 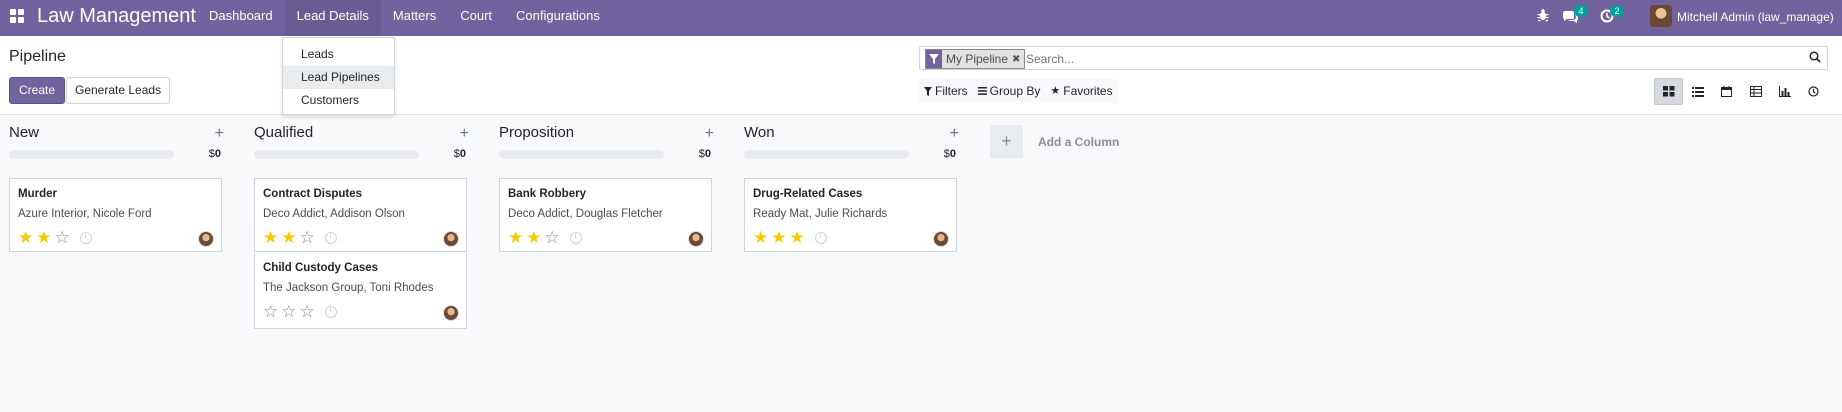 I want to click on menu-matters: Matters, so click(x=414, y=18).